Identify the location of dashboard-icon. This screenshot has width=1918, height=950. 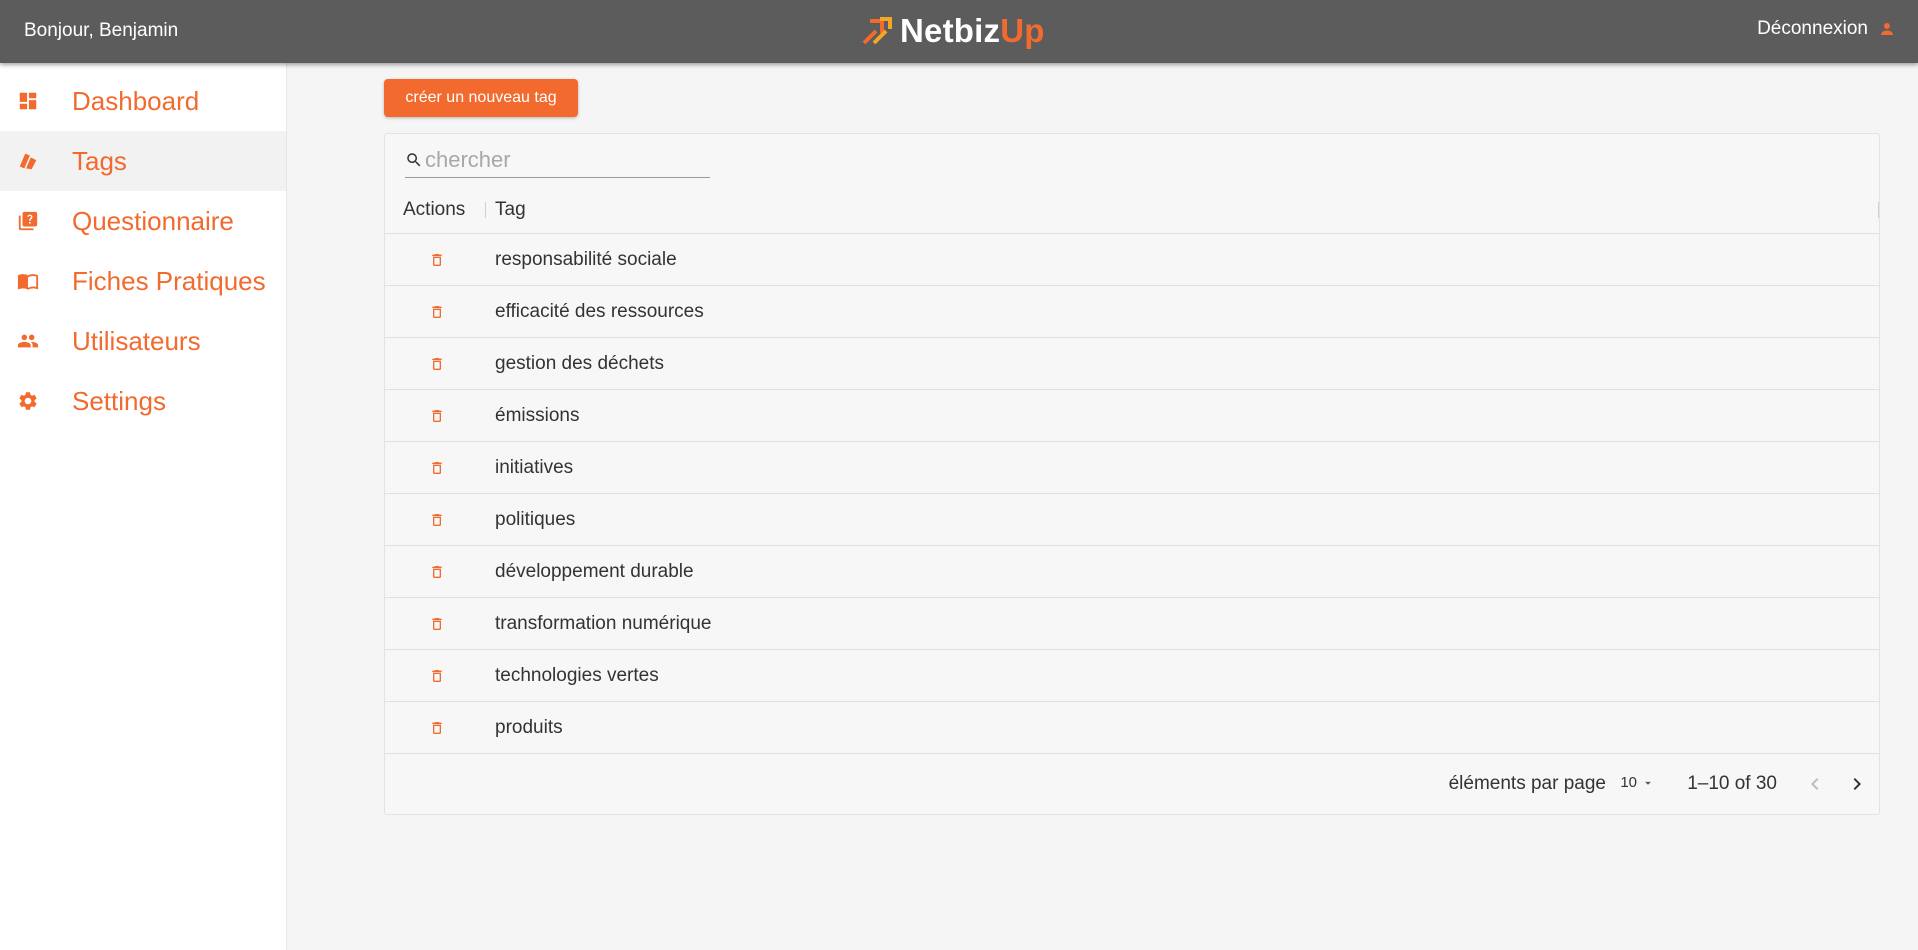
(28, 101).